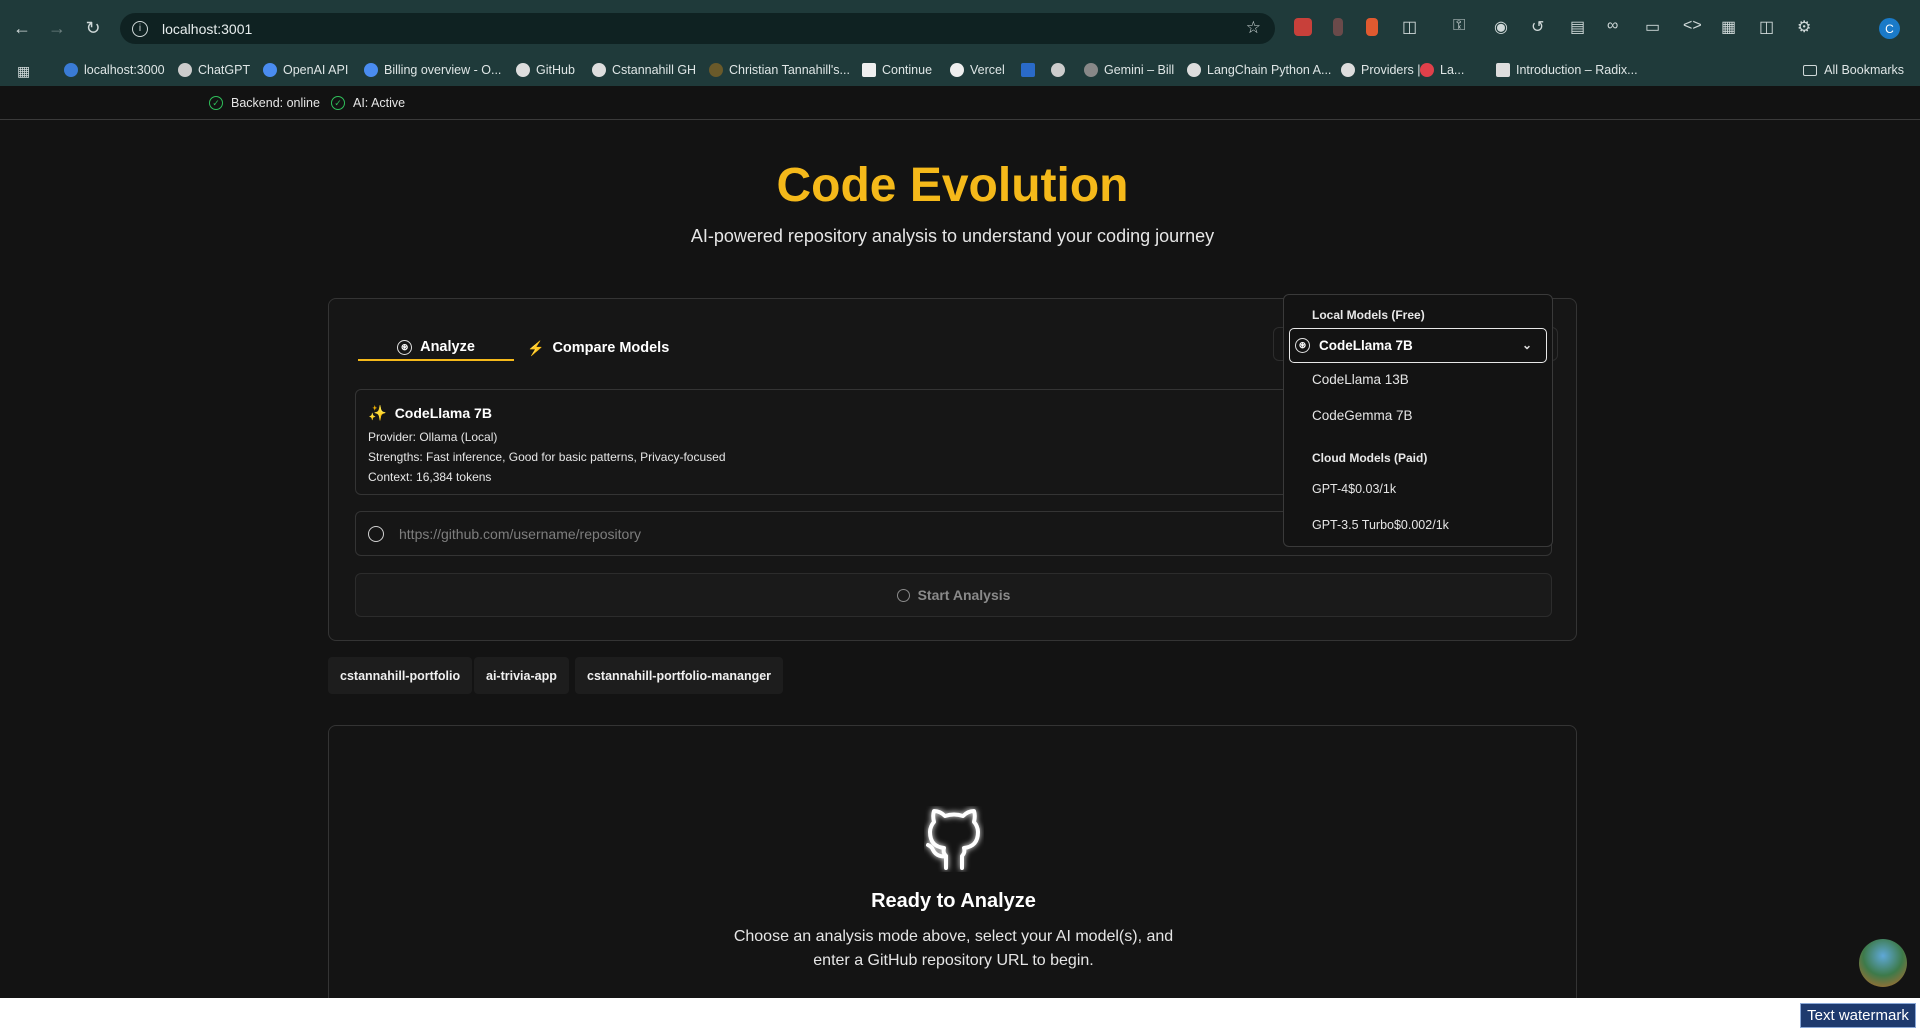  What do you see at coordinates (1577, 27) in the screenshot?
I see `reading-list-icon: ▤` at bounding box center [1577, 27].